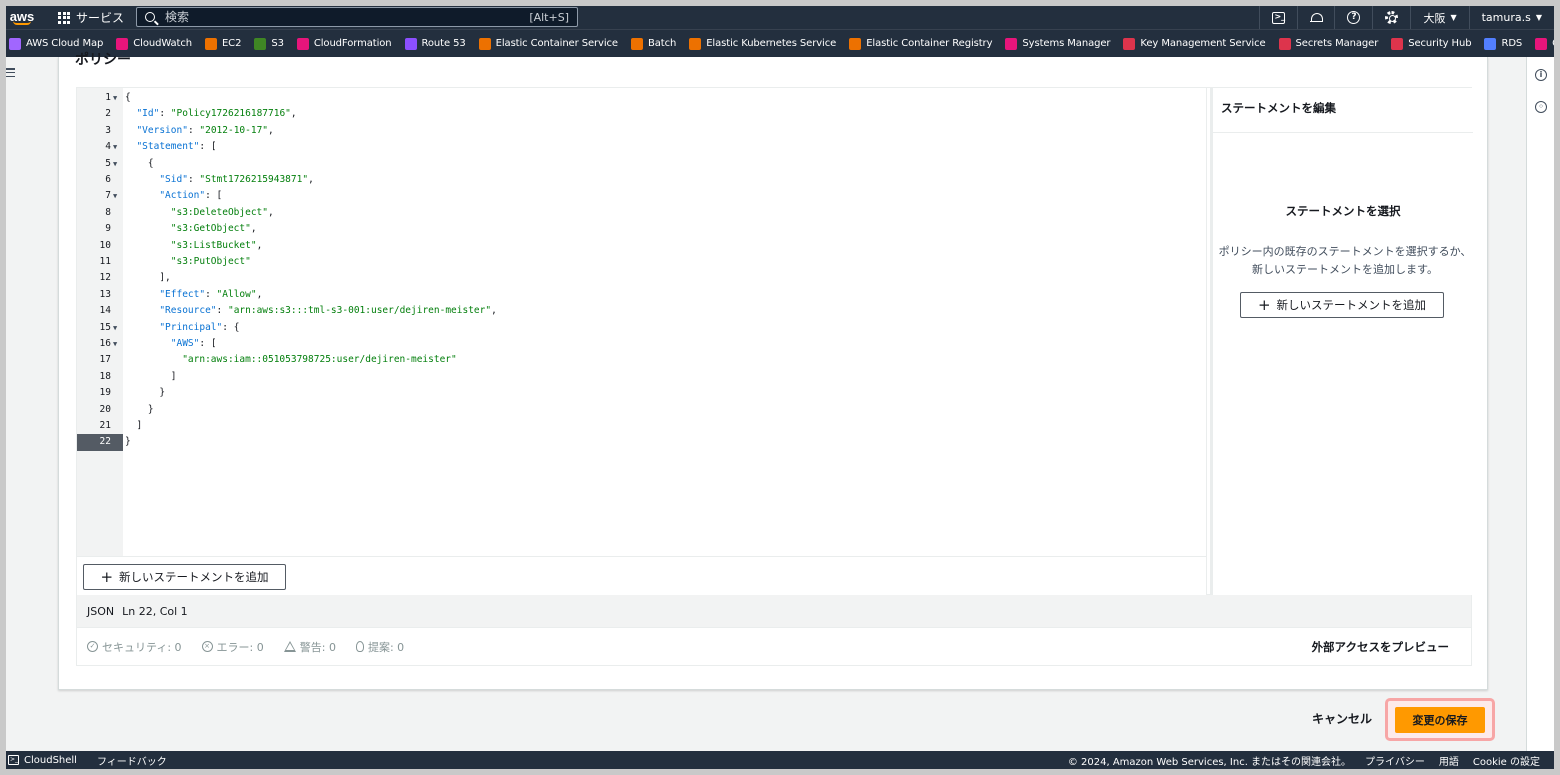 The width and height of the screenshot is (1560, 775). What do you see at coordinates (154, 43) in the screenshot?
I see `favorite-item: CloudWatch` at bounding box center [154, 43].